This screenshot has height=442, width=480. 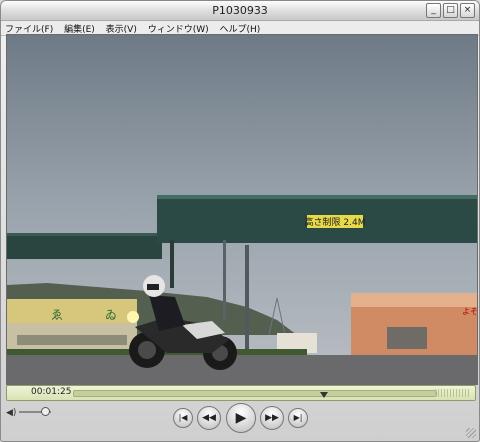 I want to click on canopy-edge, so click(x=317, y=197).